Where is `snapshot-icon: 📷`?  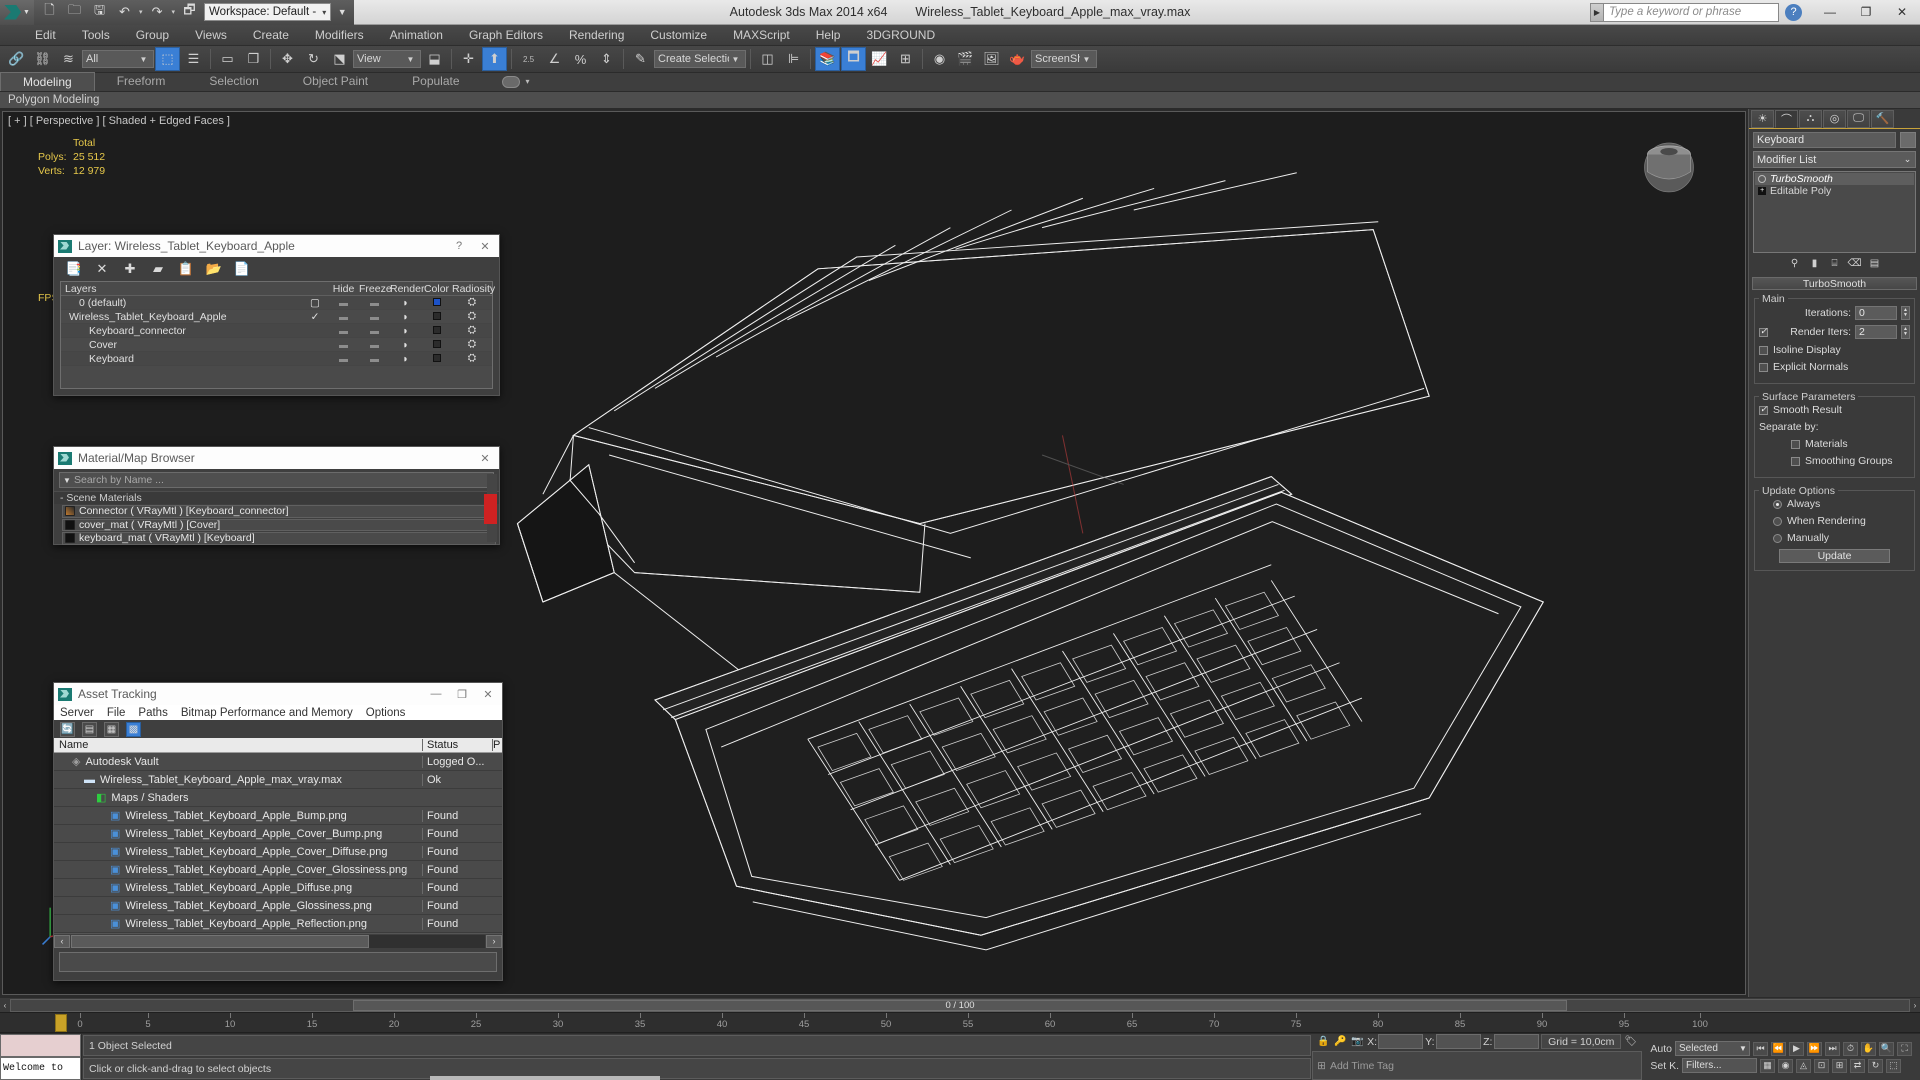
snapshot-icon: 📷 is located at coordinates (1357, 1041).